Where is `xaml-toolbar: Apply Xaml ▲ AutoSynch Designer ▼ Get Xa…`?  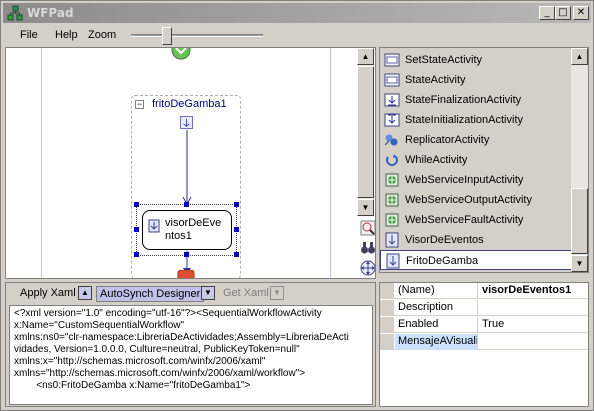
xaml-toolbar: Apply Xaml ▲ AutoSynch Designer ▼ Get Xa… is located at coordinates (190, 293).